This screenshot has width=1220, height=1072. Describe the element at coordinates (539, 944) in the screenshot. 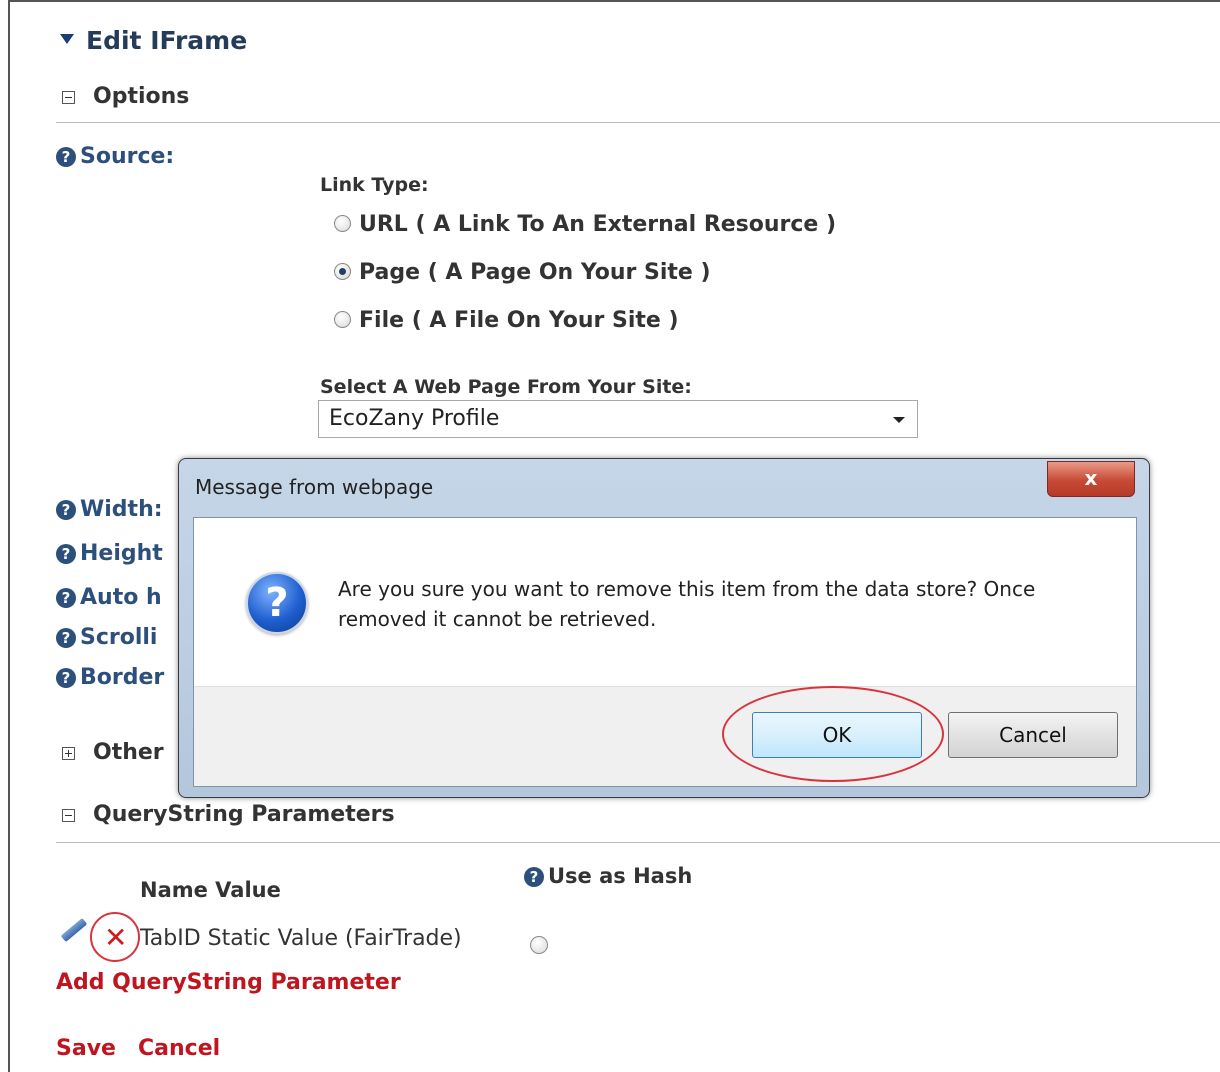

I see `hash-radio` at that location.